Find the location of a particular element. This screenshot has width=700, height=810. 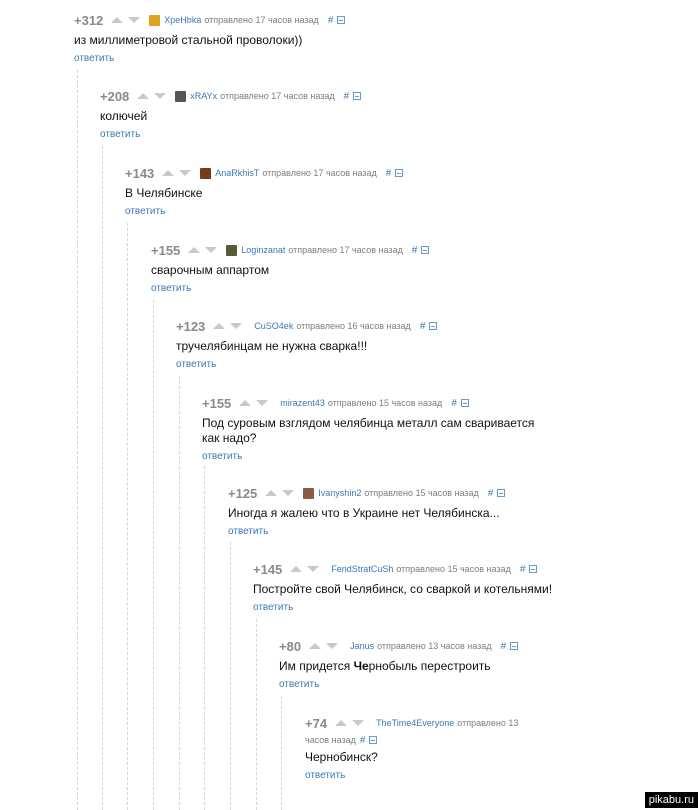

comment-rating: +208 is located at coordinates (115, 96).